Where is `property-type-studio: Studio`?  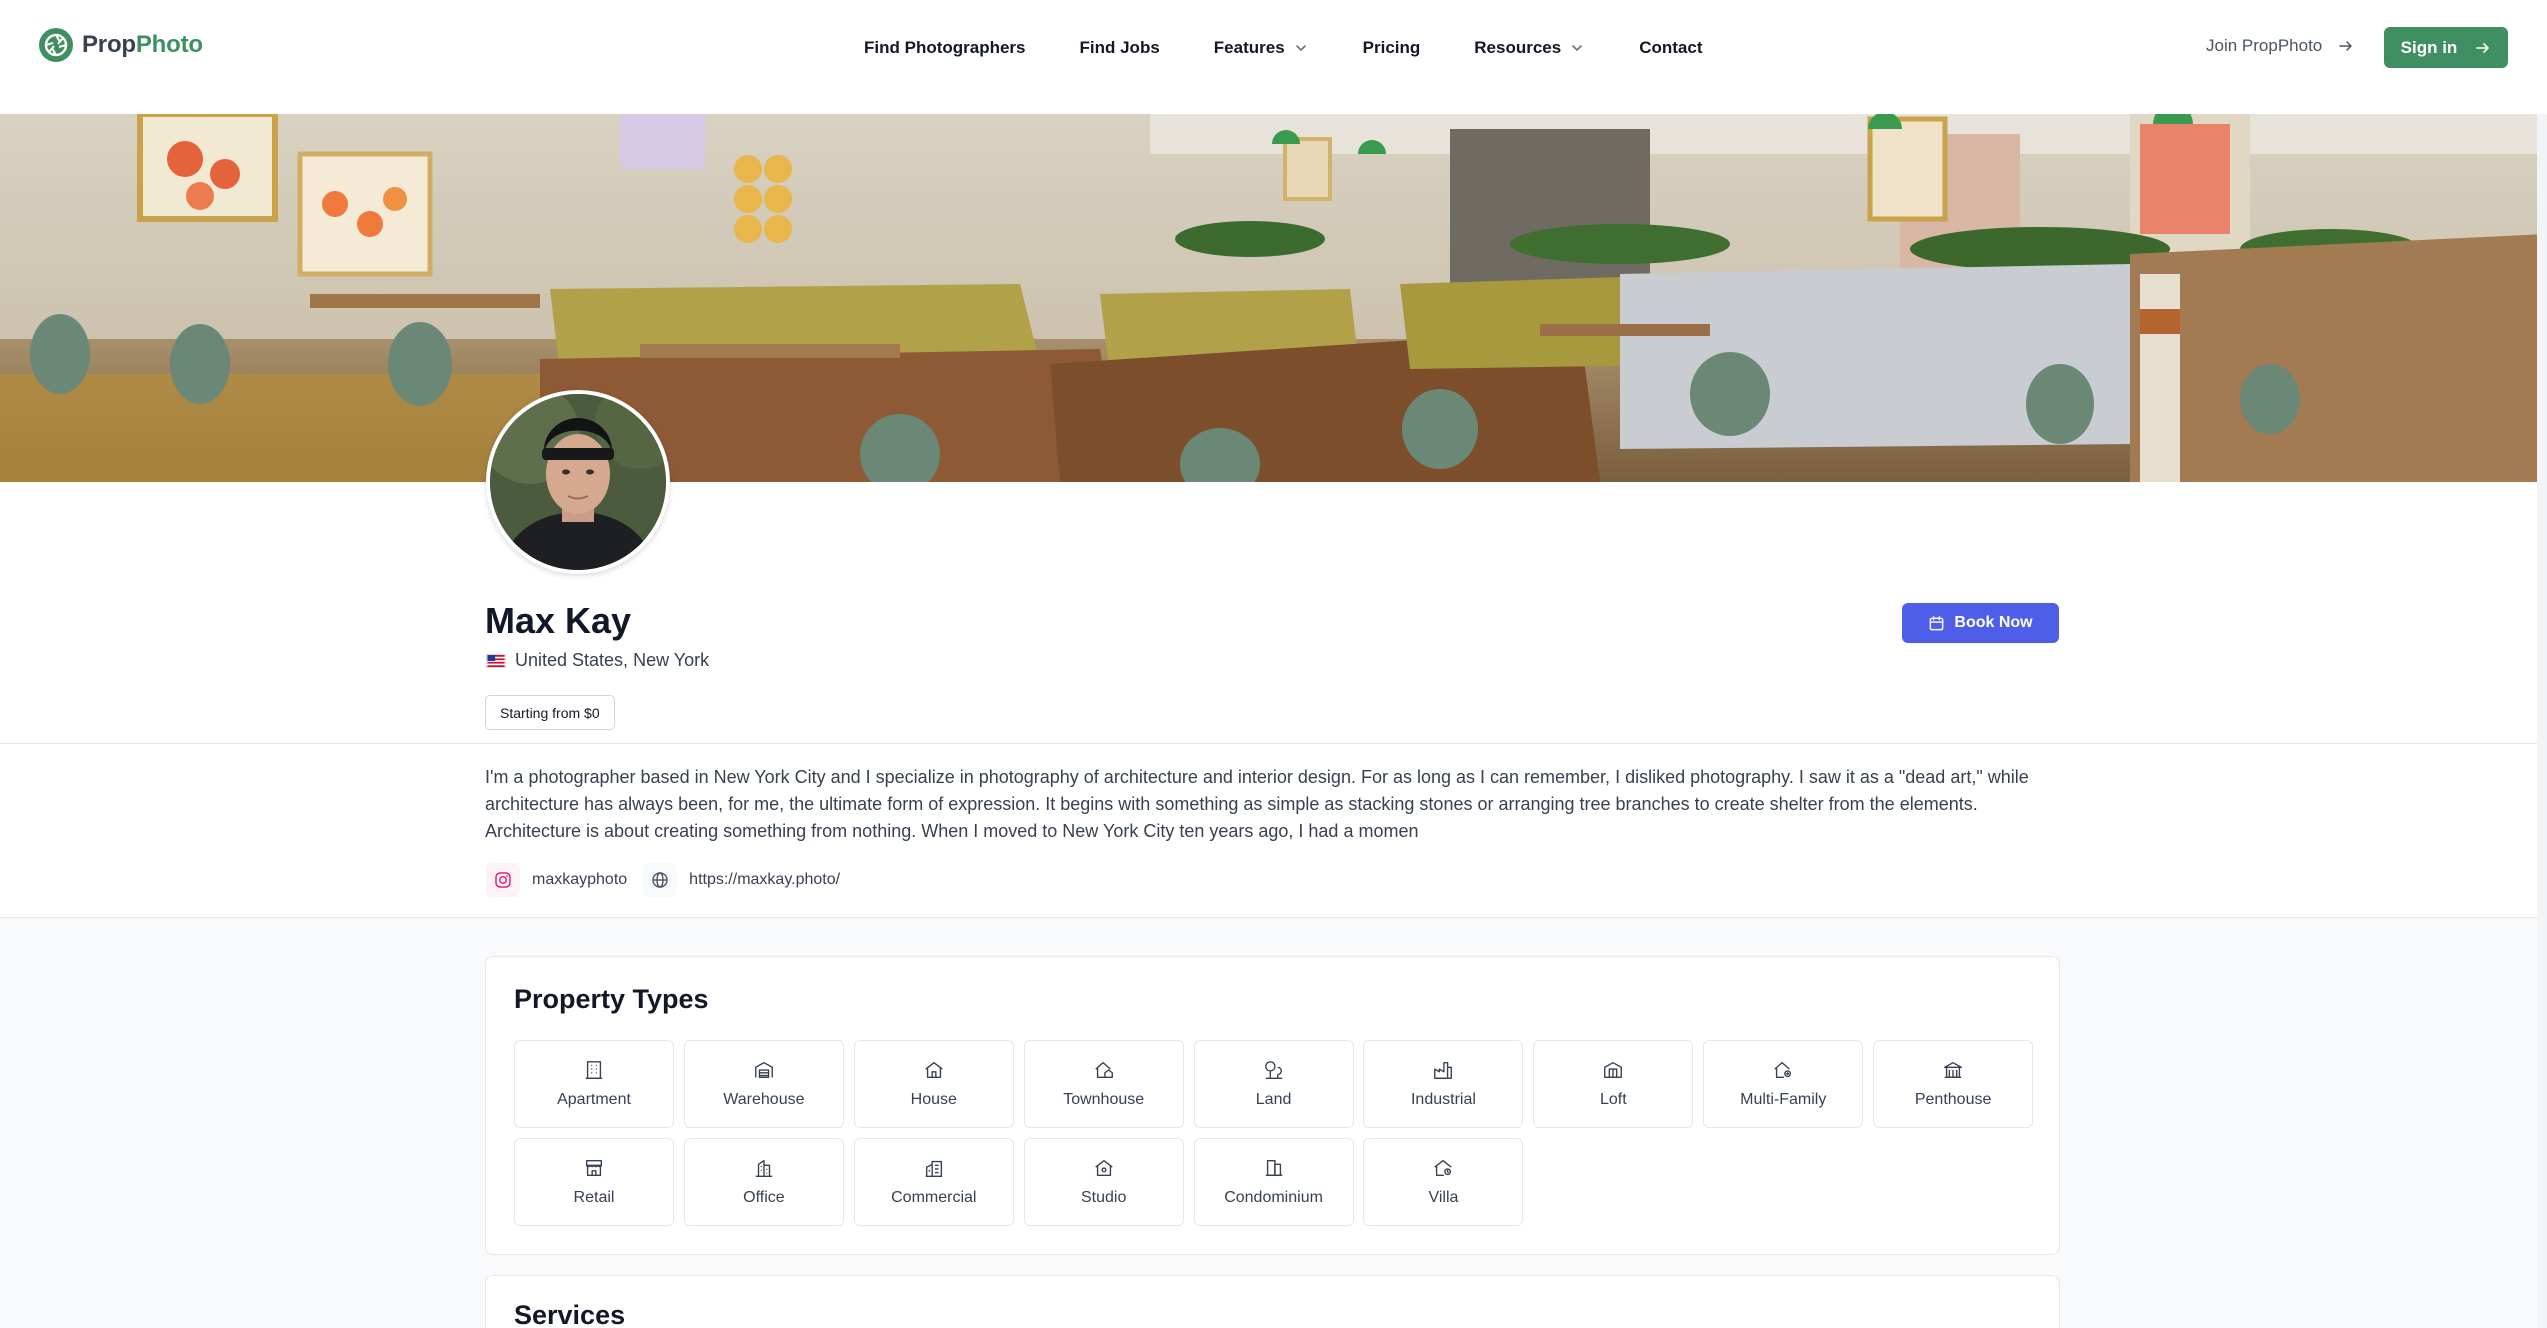
property-type-studio: Studio is located at coordinates (1103, 1182).